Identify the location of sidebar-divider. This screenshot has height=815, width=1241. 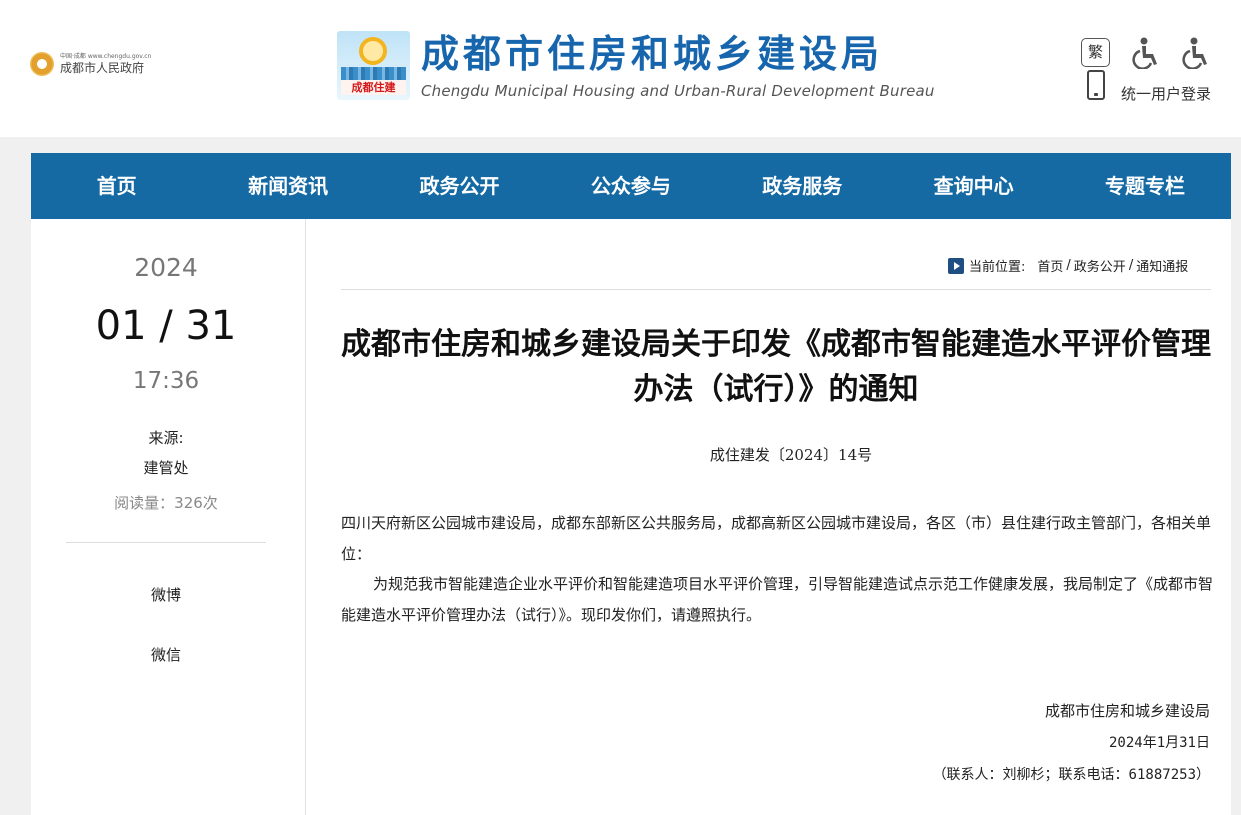
(166, 542).